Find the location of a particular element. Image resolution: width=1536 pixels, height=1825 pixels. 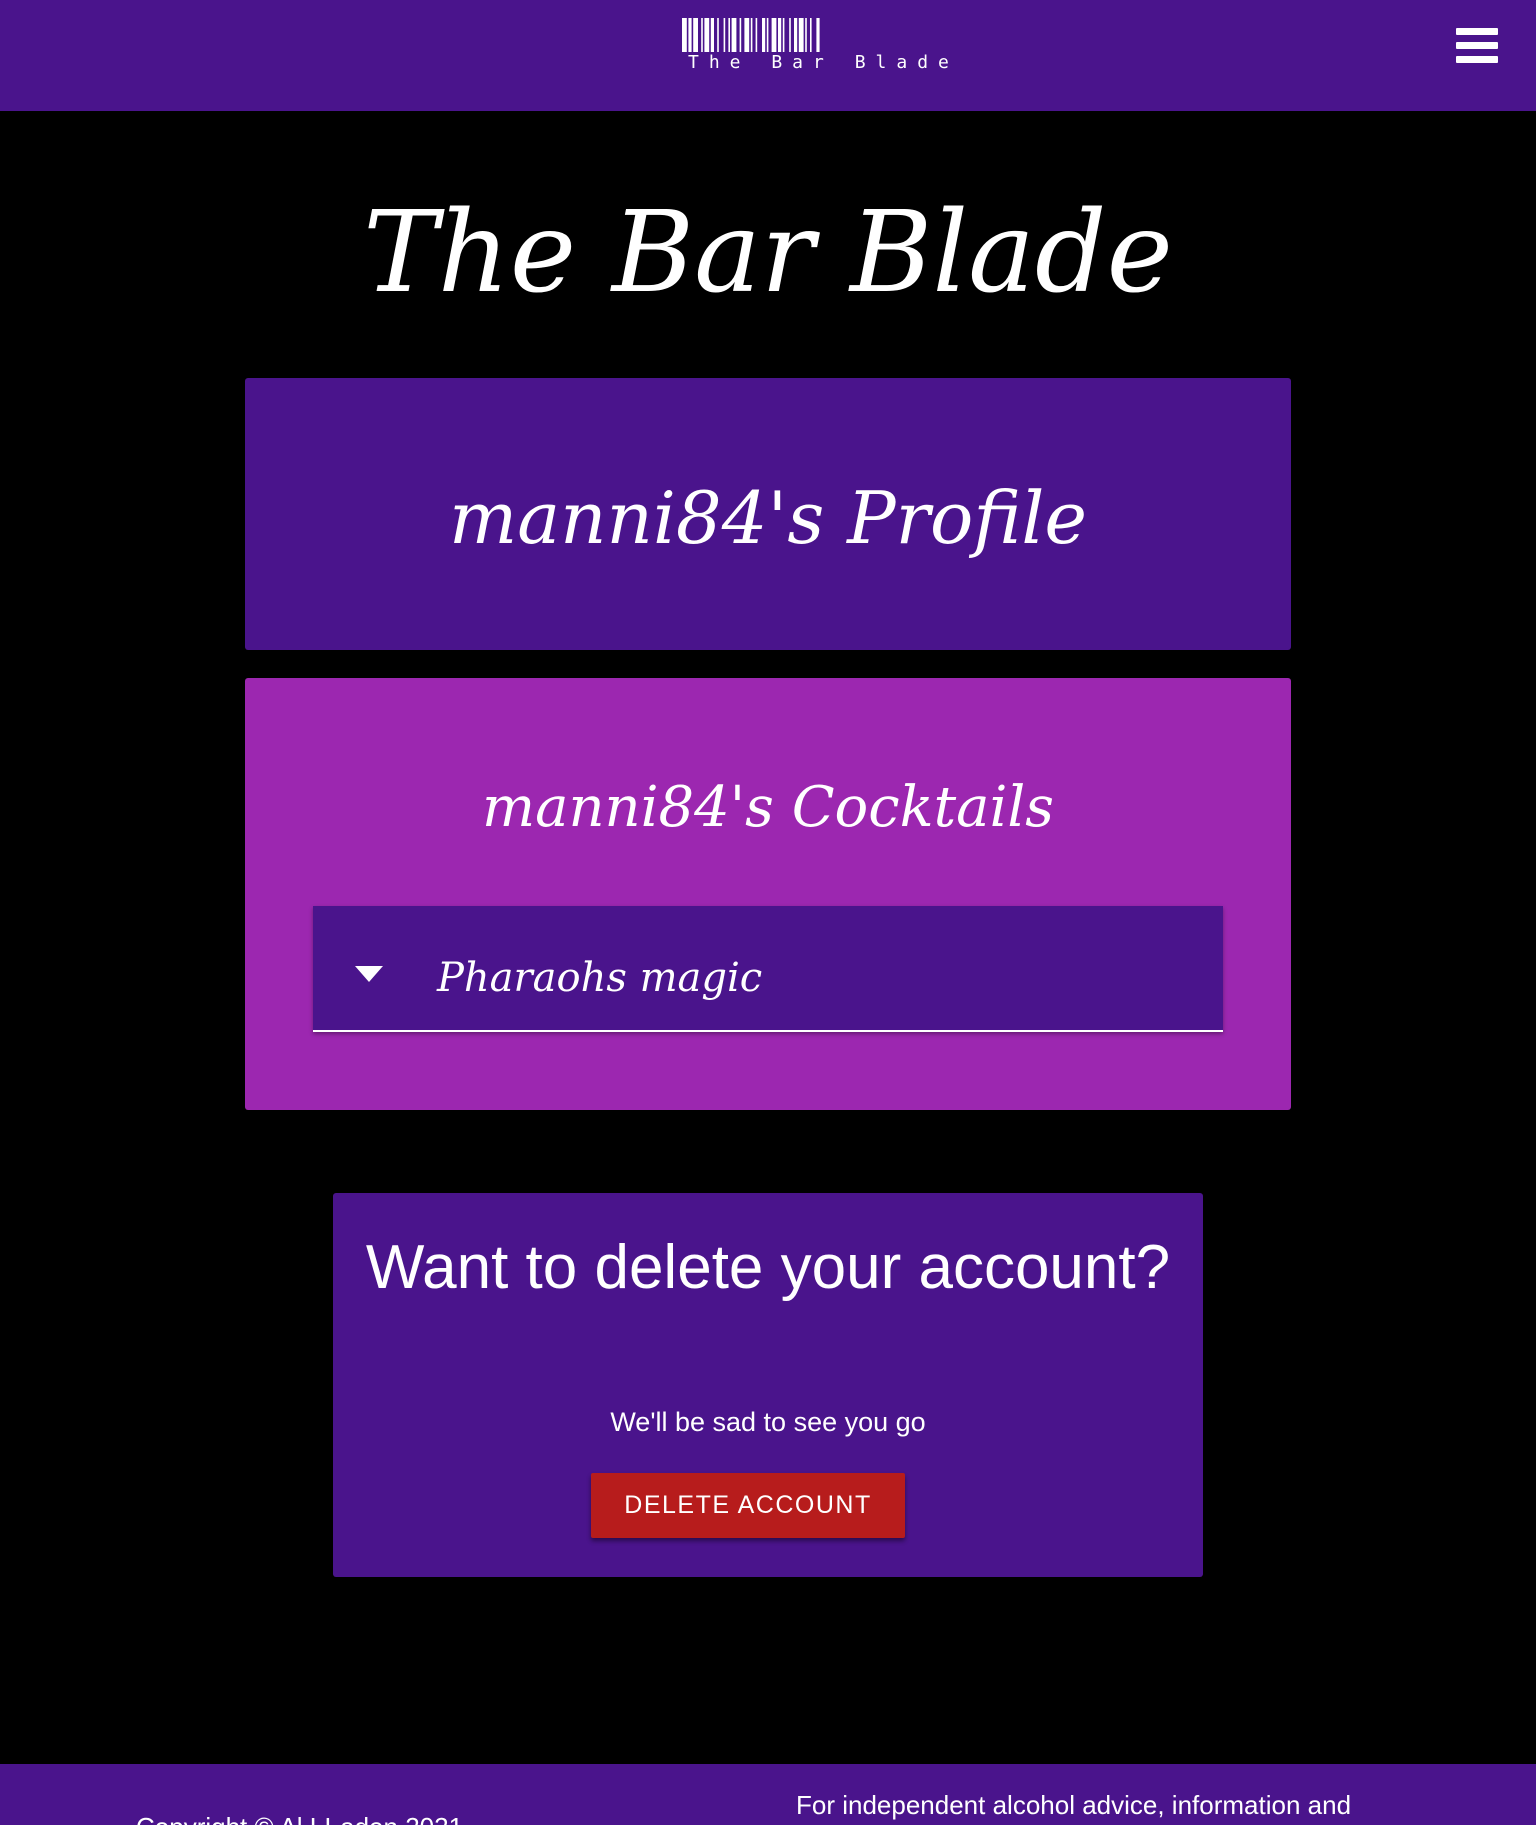

brand-logo: The Bar Blade is located at coordinates (820, 47).